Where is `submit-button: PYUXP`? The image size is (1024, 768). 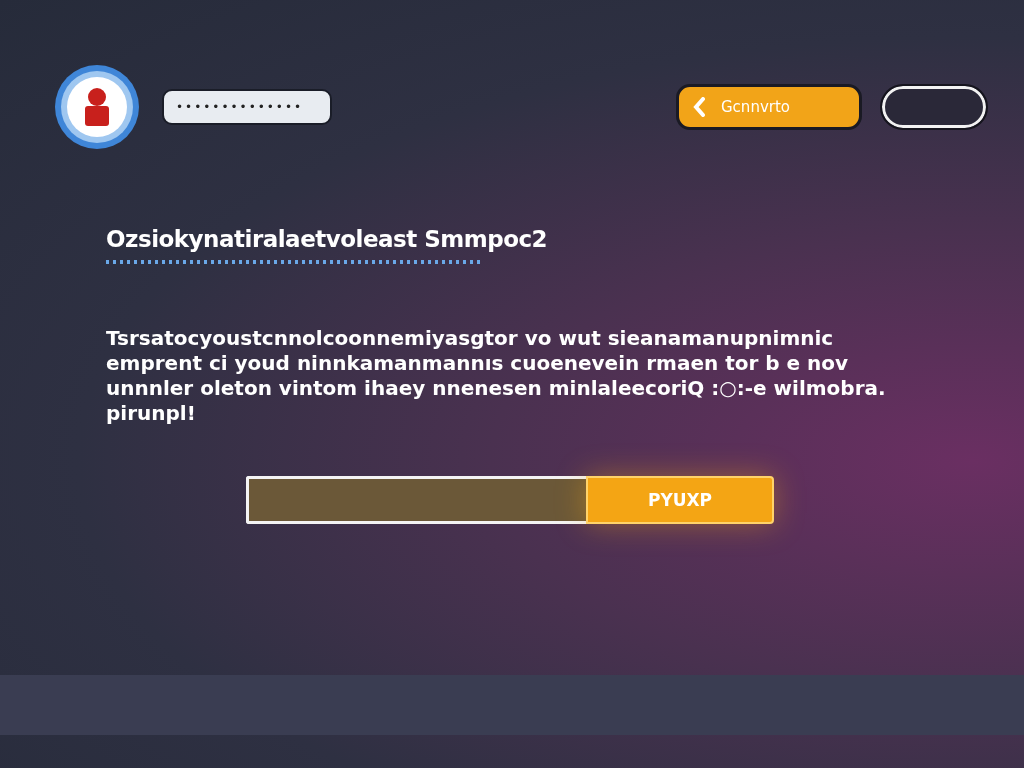
submit-button: PYUXP is located at coordinates (680, 500).